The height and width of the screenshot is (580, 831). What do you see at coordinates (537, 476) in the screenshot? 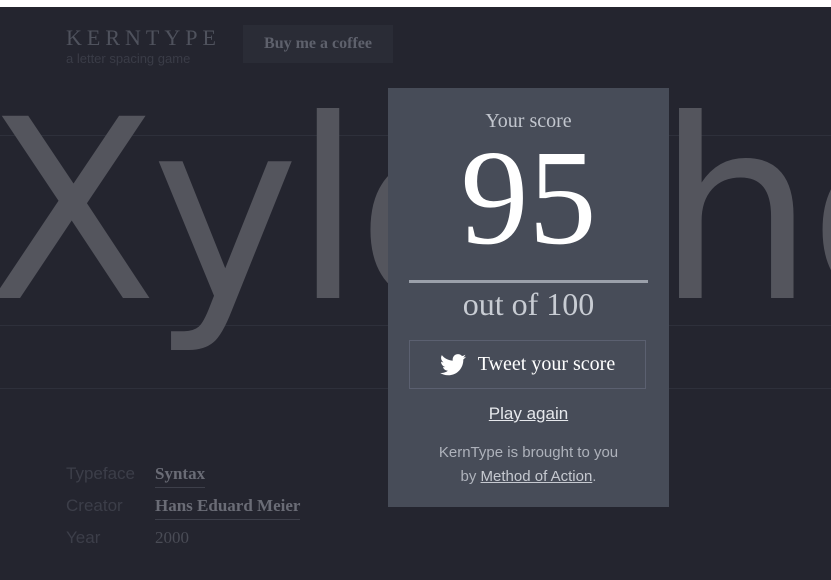
I see `method-of-action-link: Method of Action` at bounding box center [537, 476].